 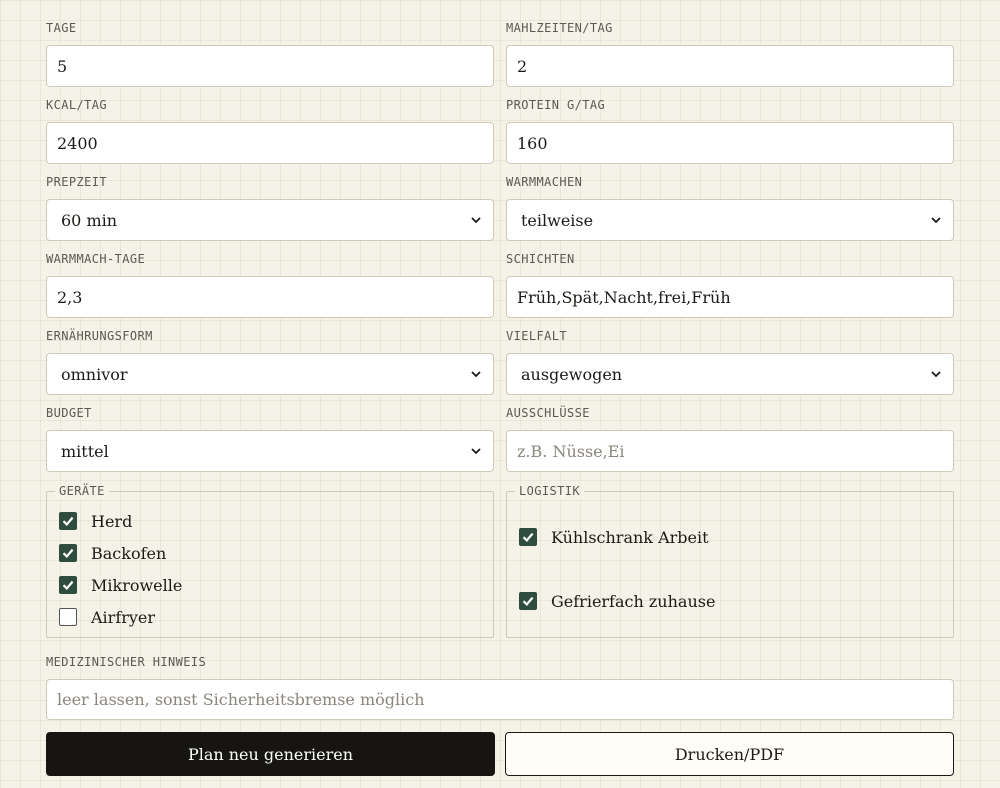 I want to click on field-kcal: KCAL/TAG 2400, so click(x=270, y=131).